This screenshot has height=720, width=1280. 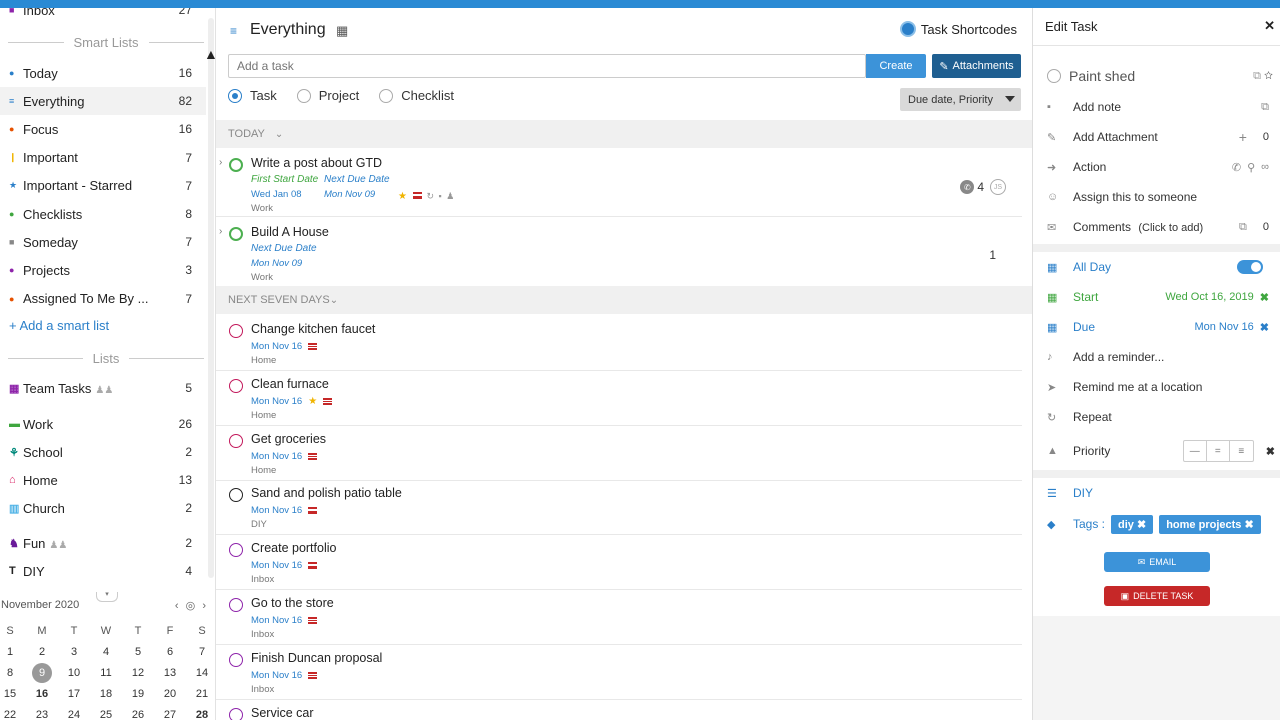 I want to click on task-row: Service car, so click(x=619, y=710).